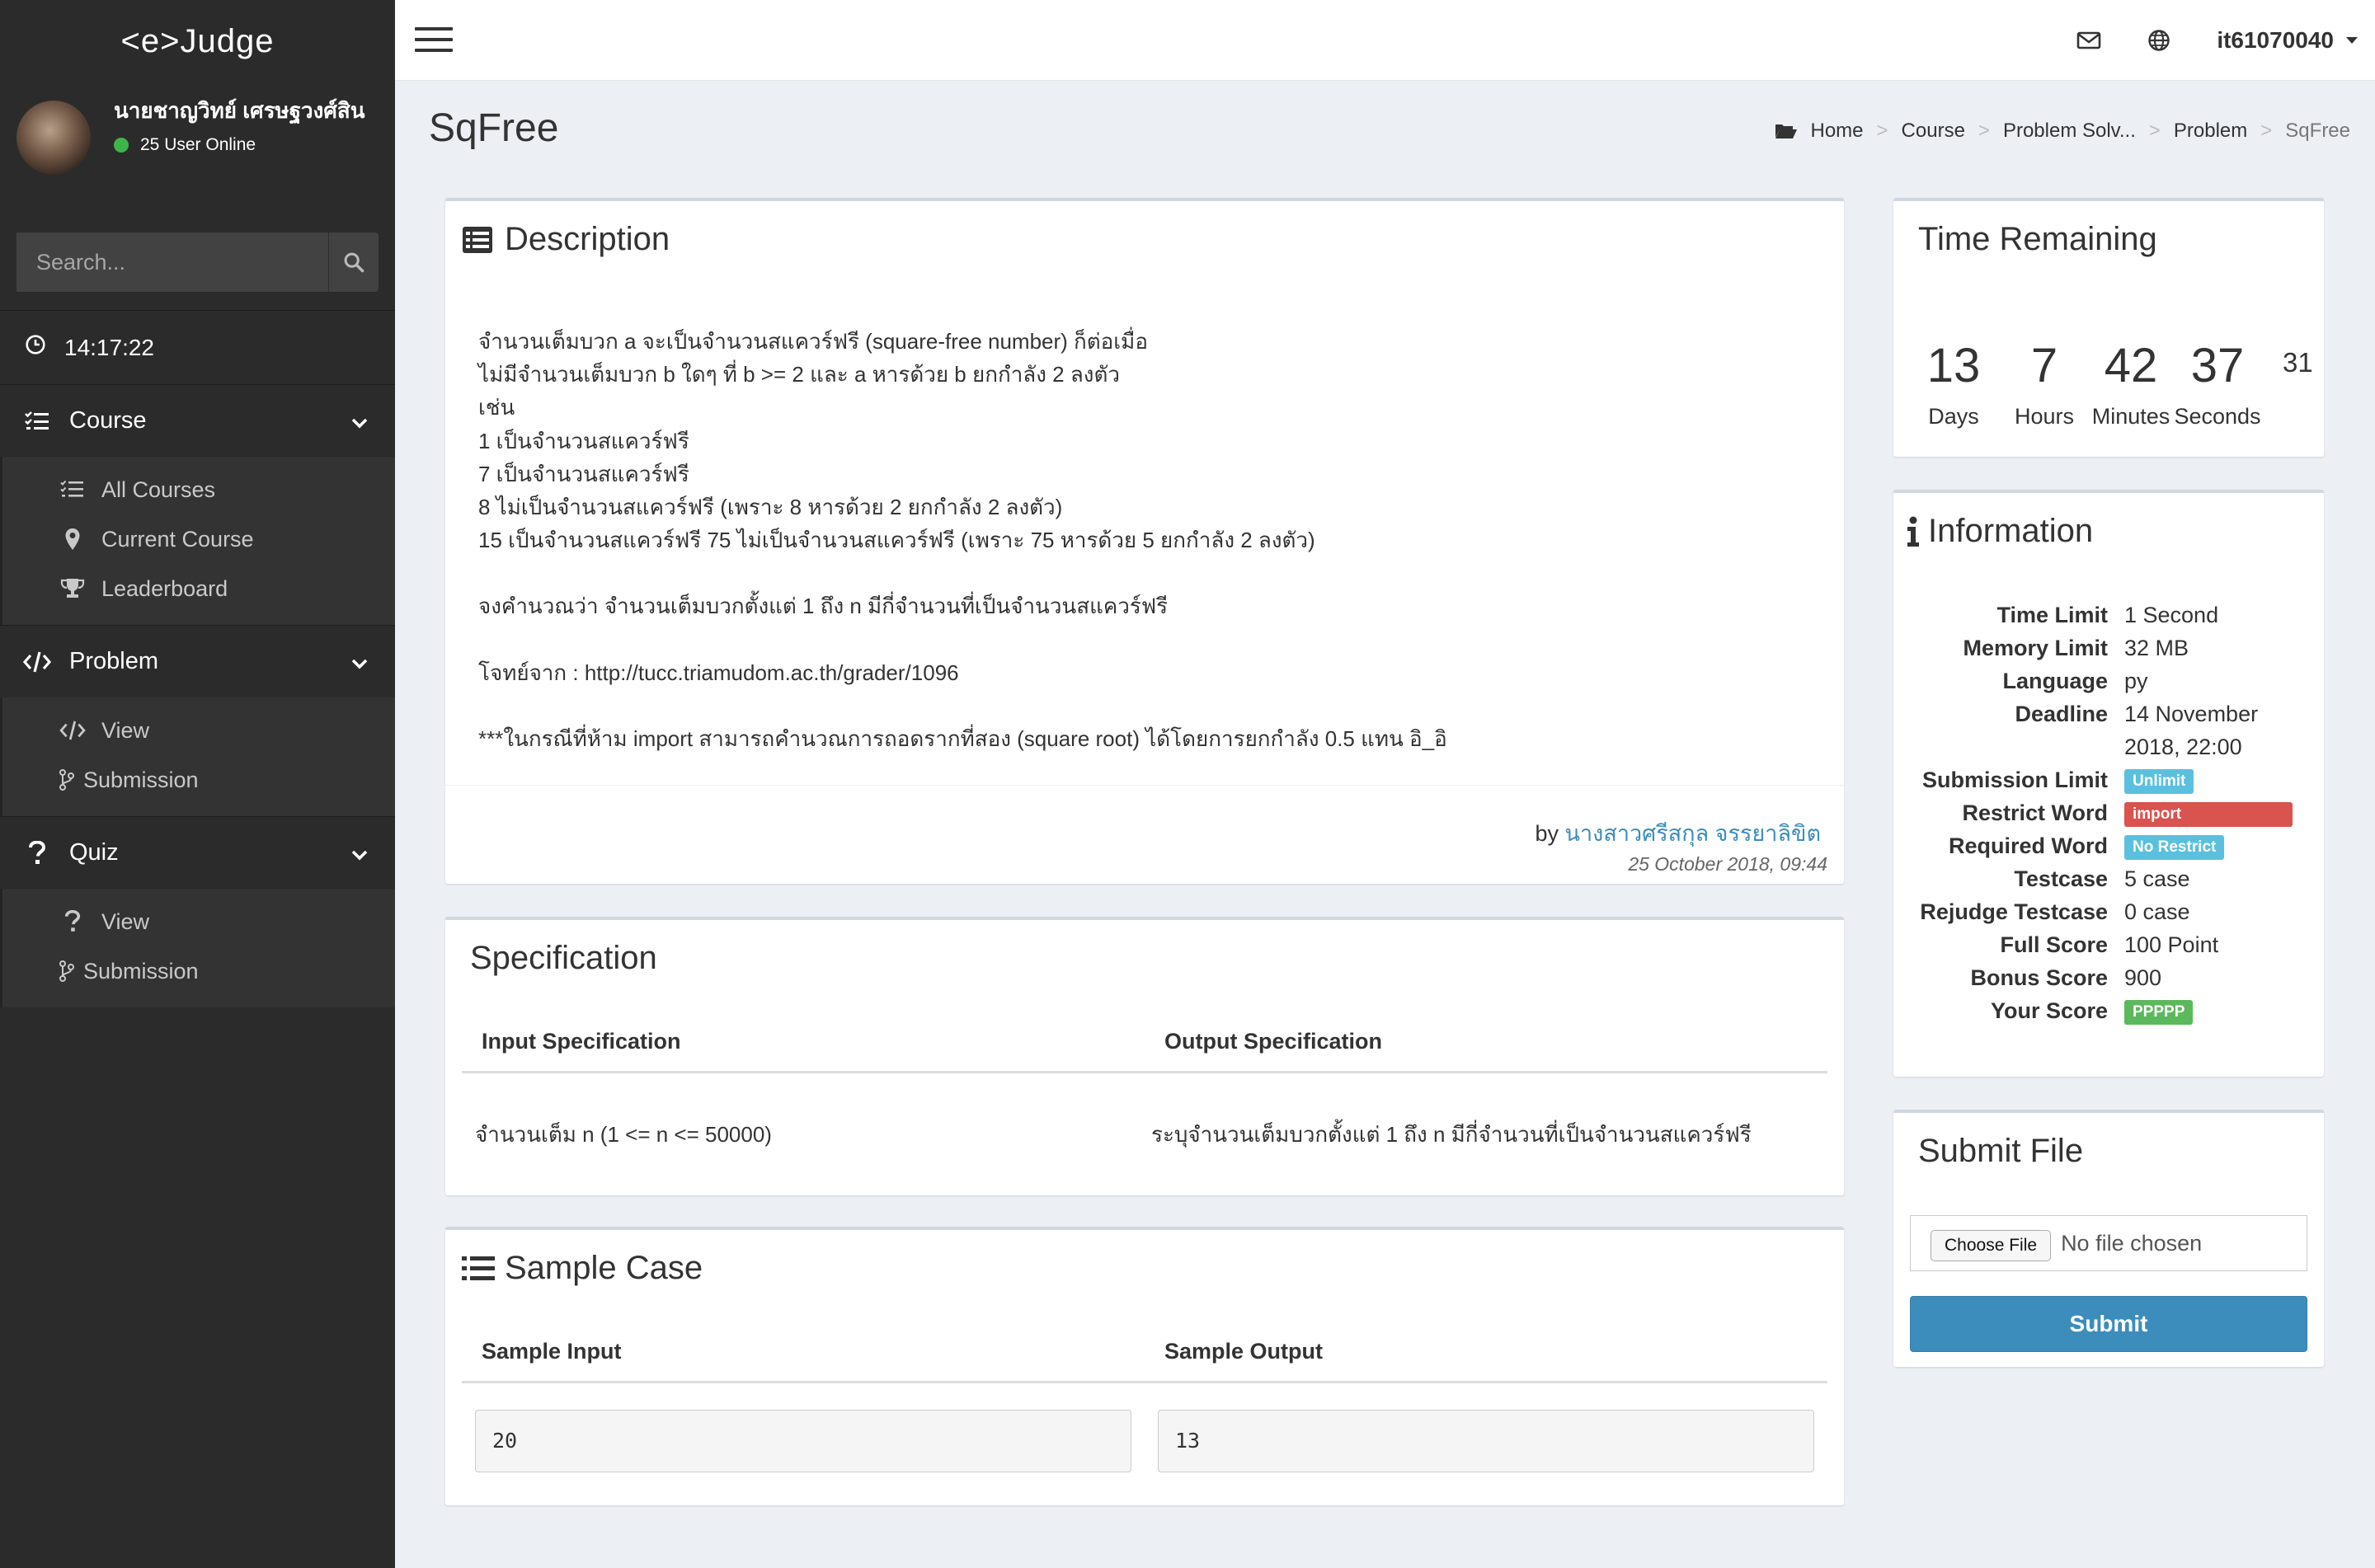 This screenshot has height=1568, width=2375. Describe the element at coordinates (604, 1268) in the screenshot. I see `sample-case-title-text: Sample Case` at that location.